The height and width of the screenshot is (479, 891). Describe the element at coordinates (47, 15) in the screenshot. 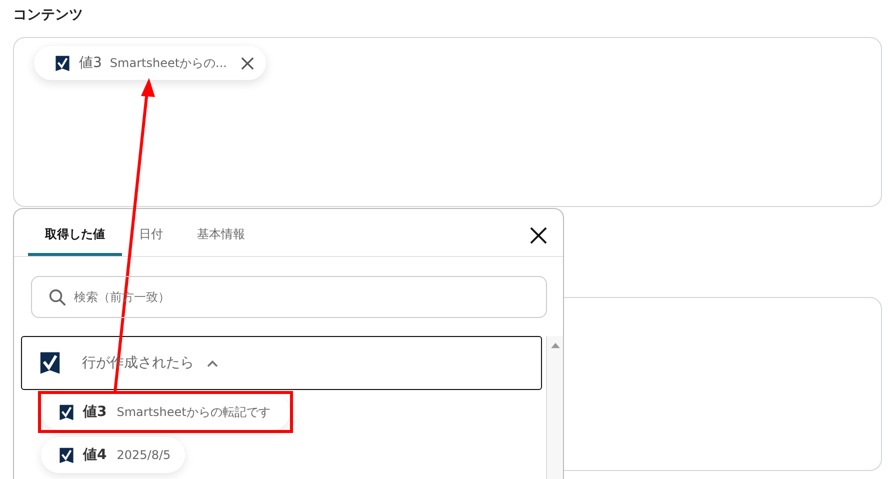

I see `field-label: コンテンツ` at that location.